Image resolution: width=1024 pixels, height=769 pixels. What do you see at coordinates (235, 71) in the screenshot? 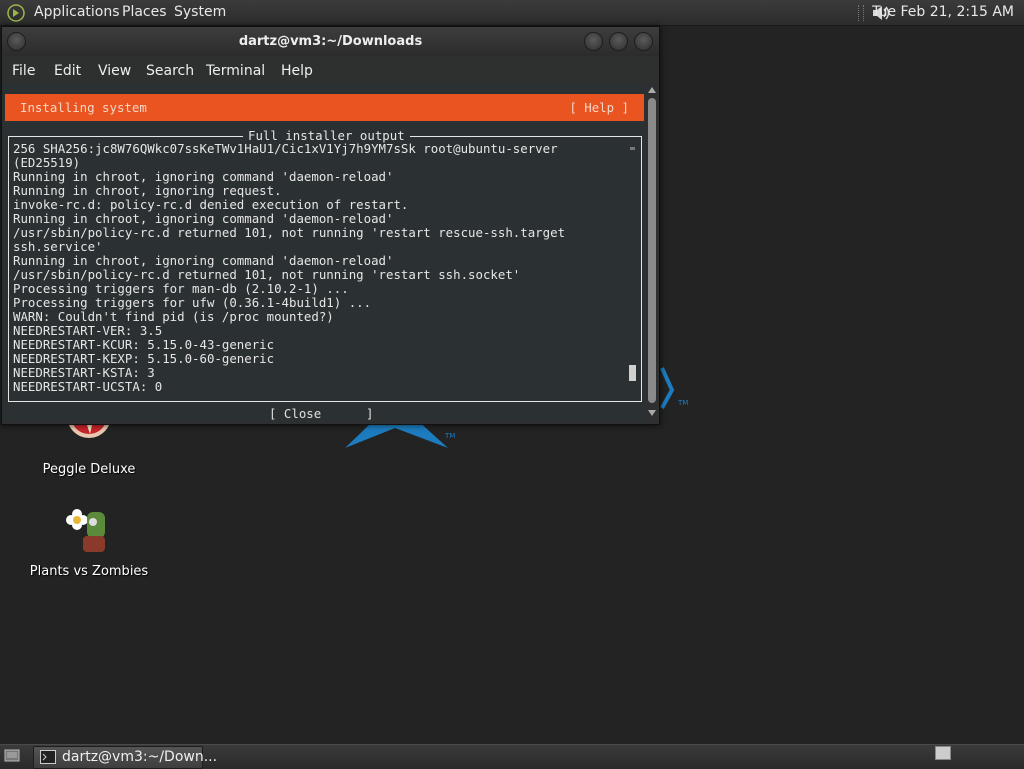
I see `menu-terminal: Terminal` at bounding box center [235, 71].